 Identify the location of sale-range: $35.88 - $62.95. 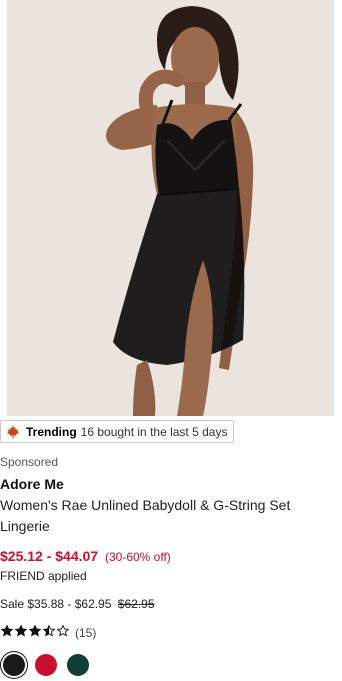
(69, 604).